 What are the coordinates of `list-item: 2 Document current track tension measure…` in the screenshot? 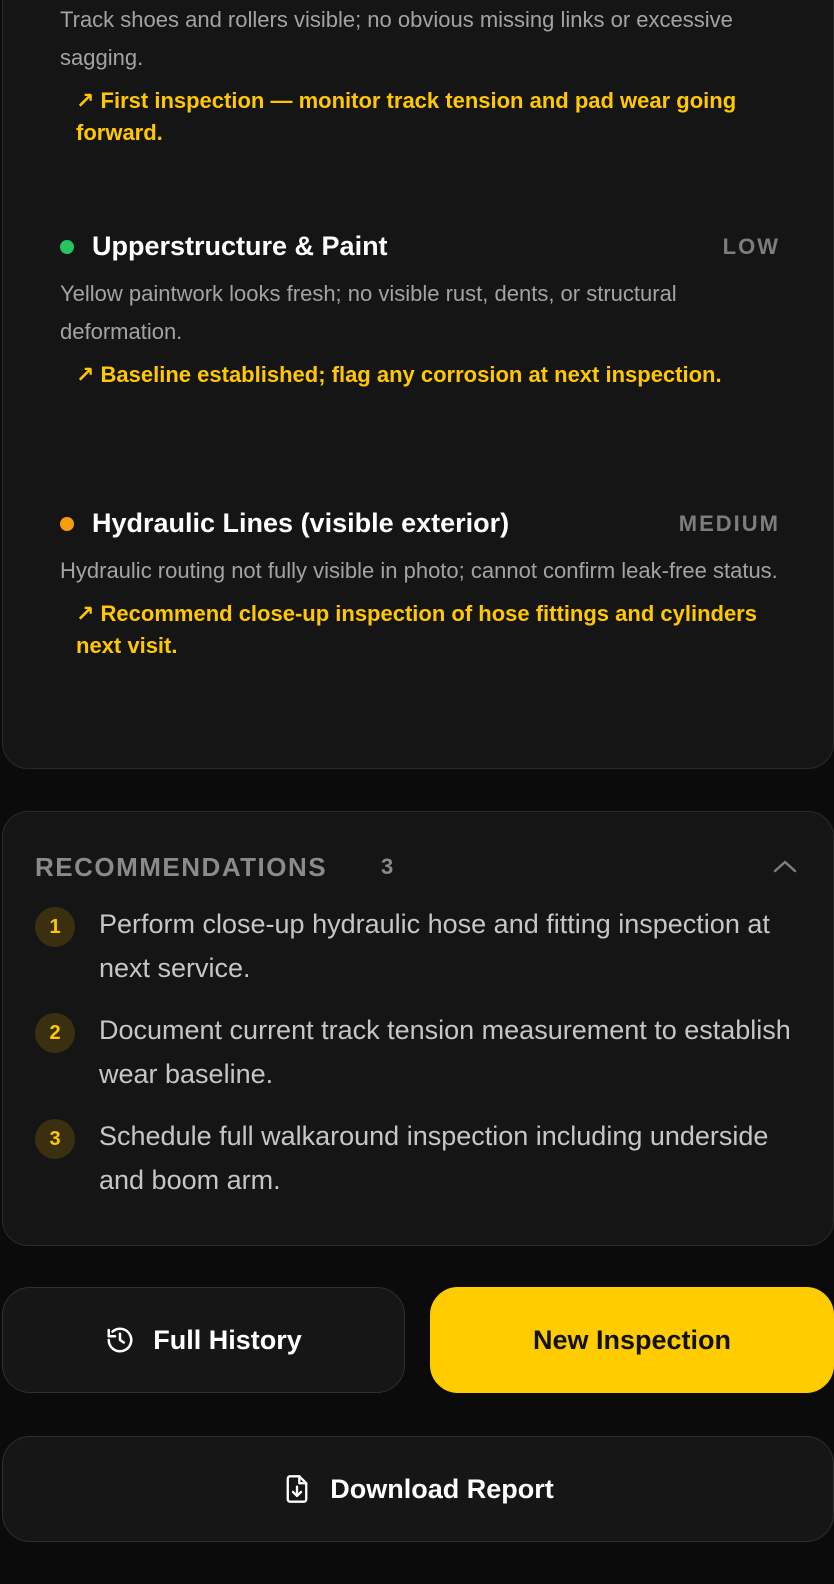 It's located at (420, 1052).